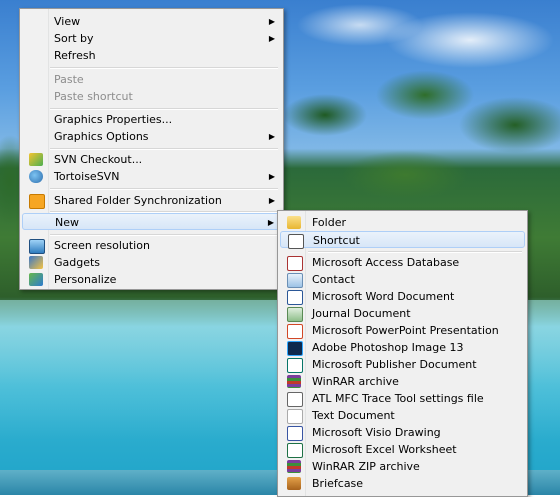 Image resolution: width=560 pixels, height=497 pixels. I want to click on menu-item-label: Graphics Options, so click(101, 136).